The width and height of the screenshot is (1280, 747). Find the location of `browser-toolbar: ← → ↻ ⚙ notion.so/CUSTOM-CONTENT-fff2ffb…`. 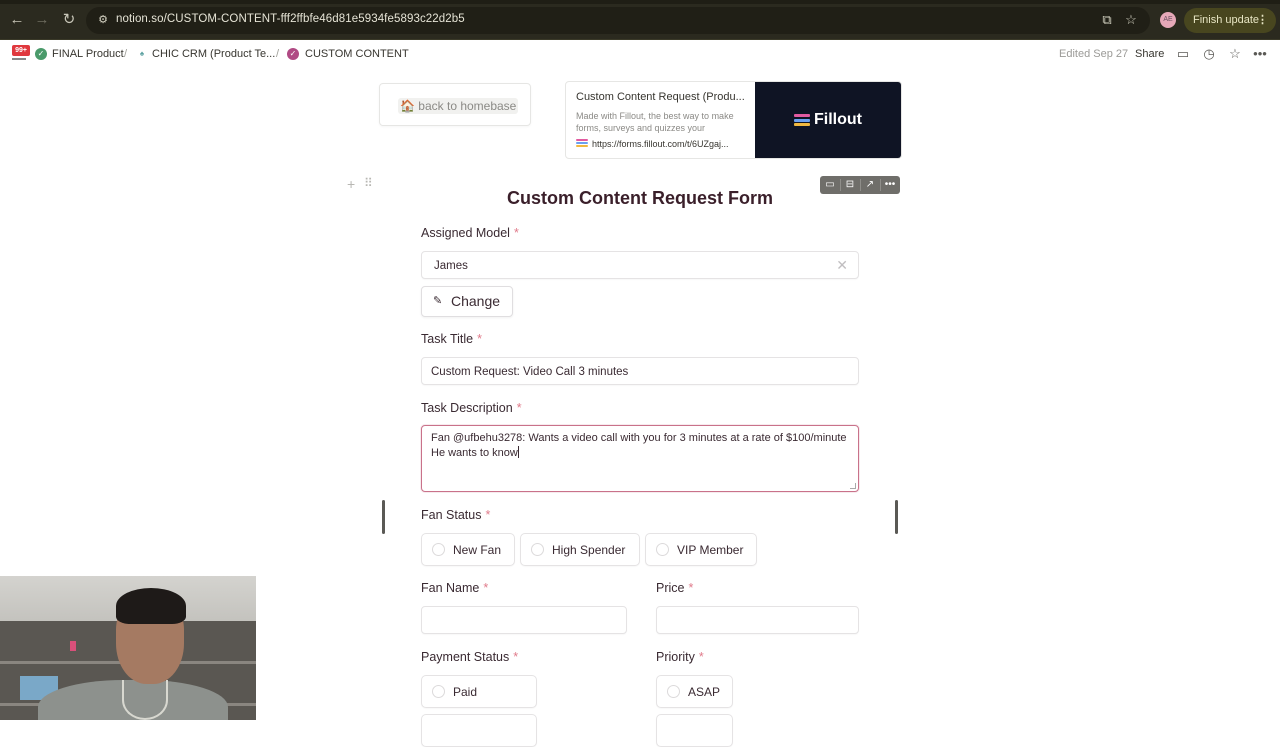

browser-toolbar: ← → ↻ ⚙ notion.so/CUSTOM-CONTENT-fff2ffb… is located at coordinates (640, 20).